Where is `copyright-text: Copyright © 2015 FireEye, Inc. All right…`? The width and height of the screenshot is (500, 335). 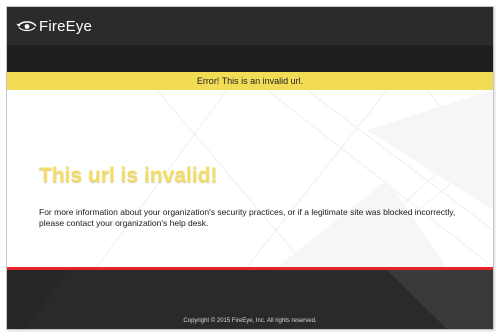
copyright-text: Copyright © 2015 FireEye, Inc. All right… is located at coordinates (250, 321).